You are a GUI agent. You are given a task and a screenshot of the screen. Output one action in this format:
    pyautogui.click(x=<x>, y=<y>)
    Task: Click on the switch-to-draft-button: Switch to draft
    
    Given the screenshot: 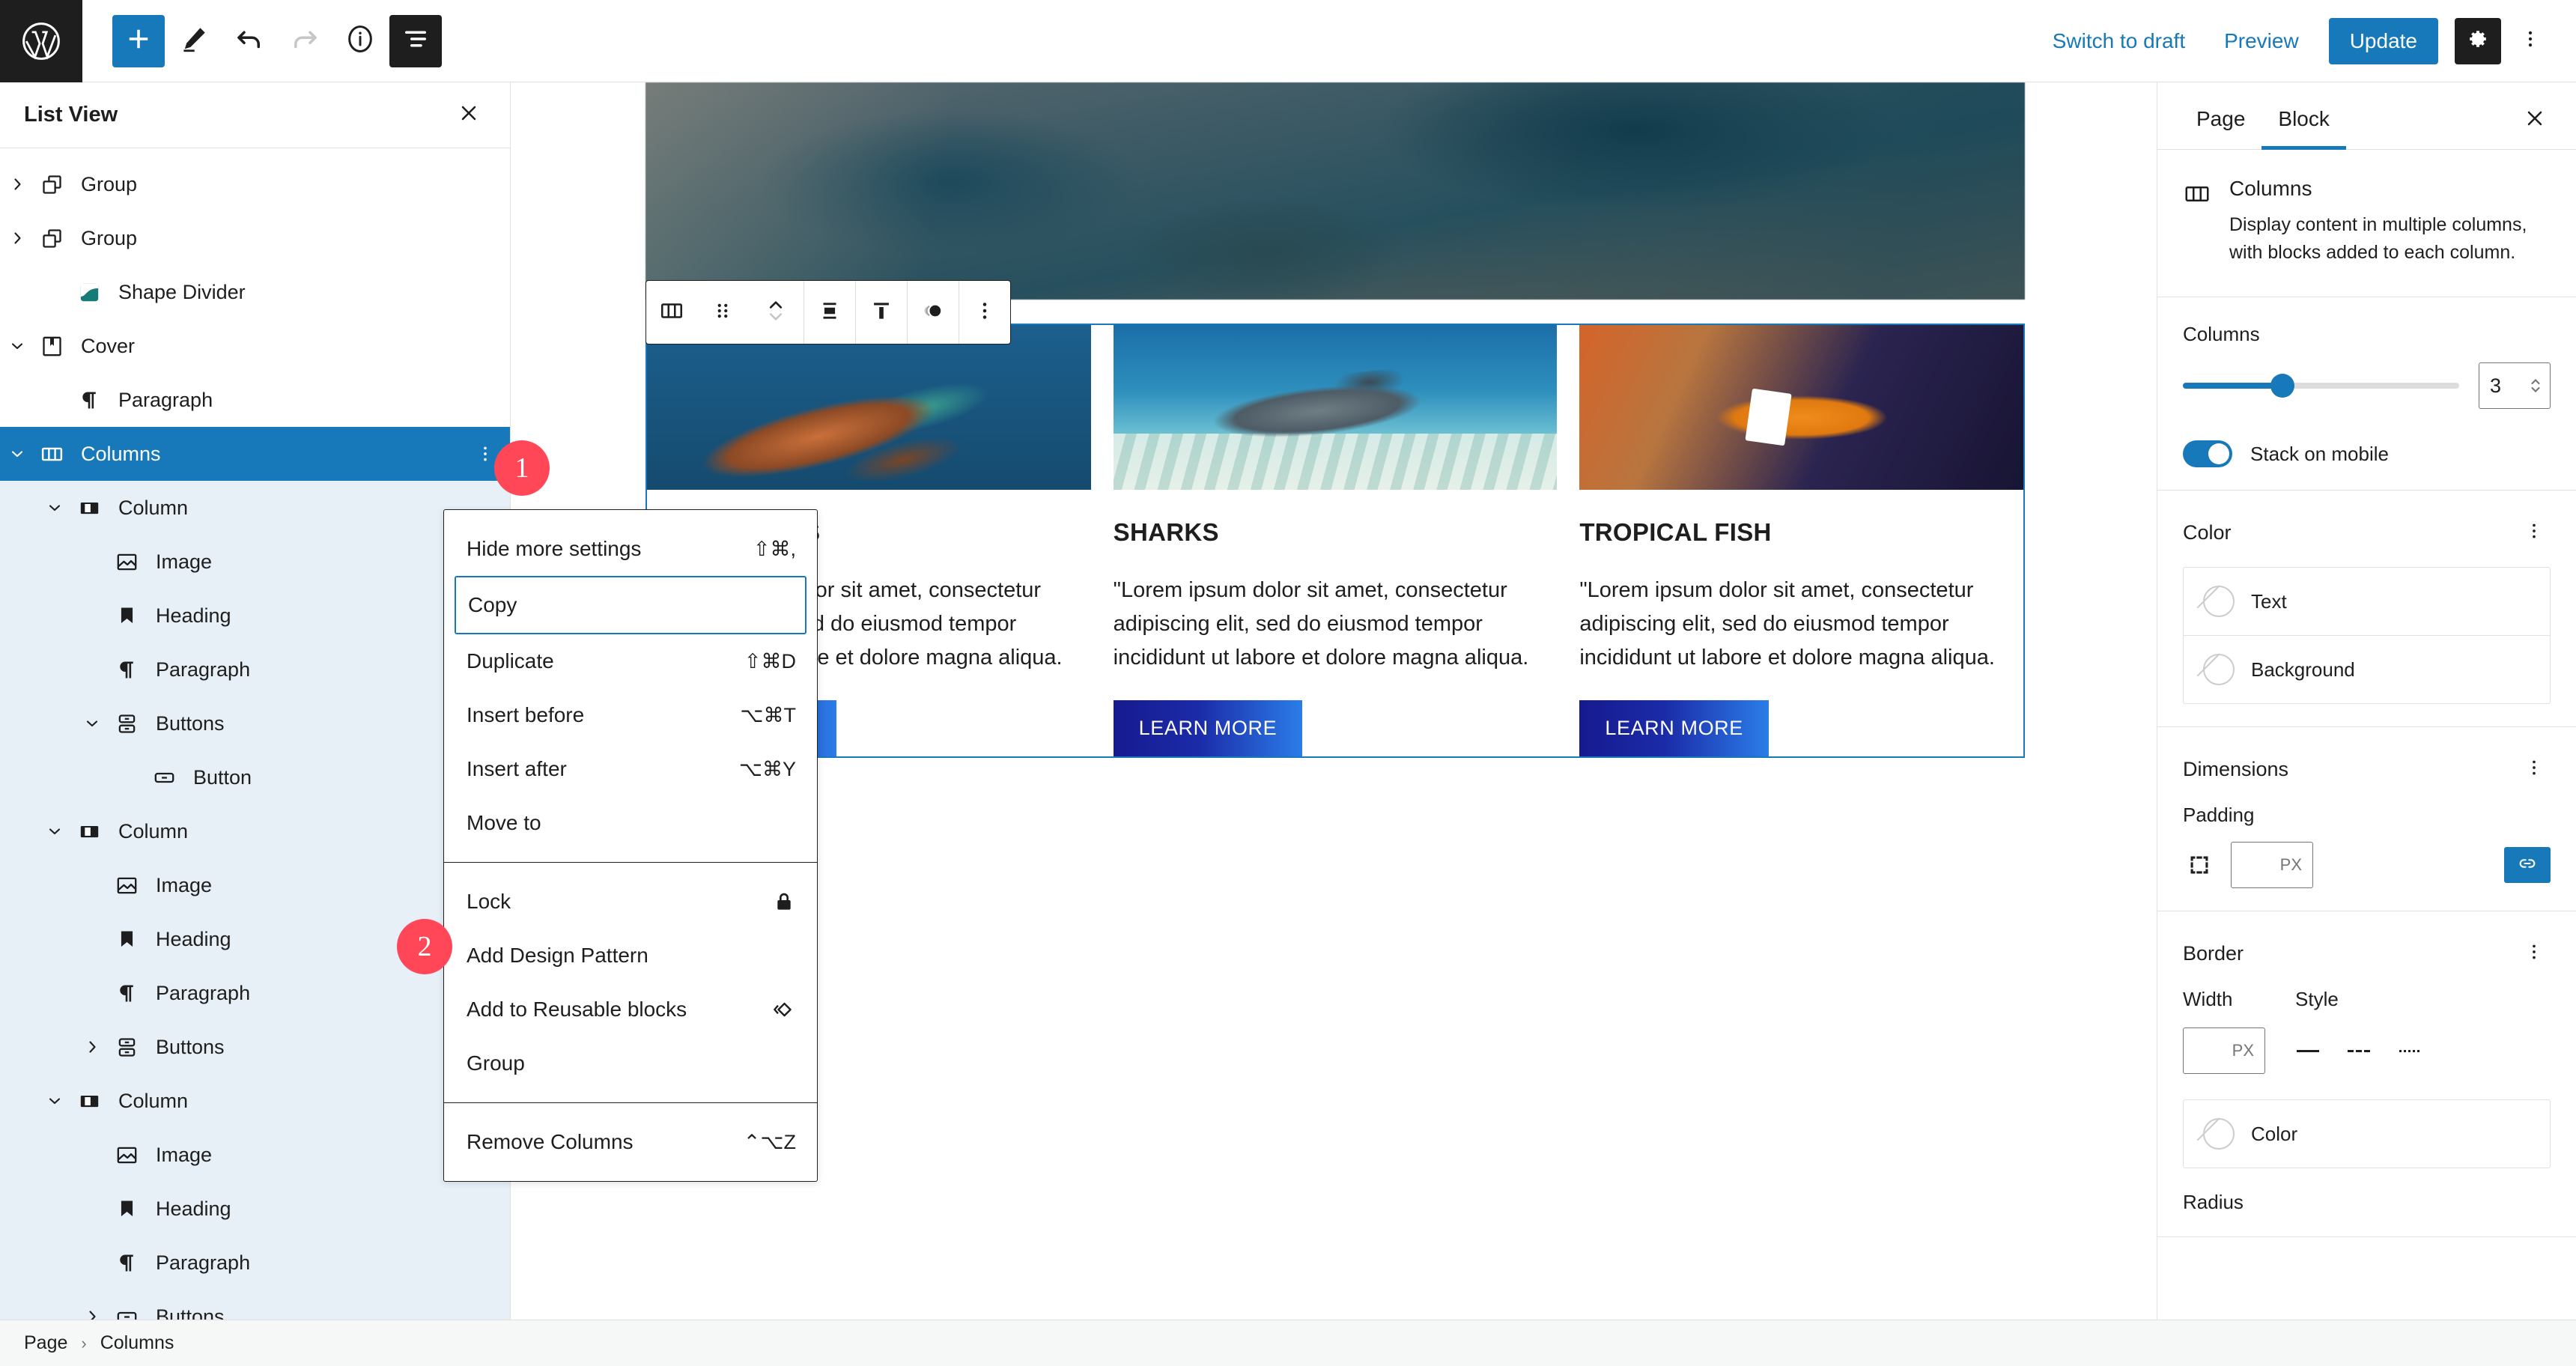 What is the action you would take?
    pyautogui.click(x=2119, y=41)
    